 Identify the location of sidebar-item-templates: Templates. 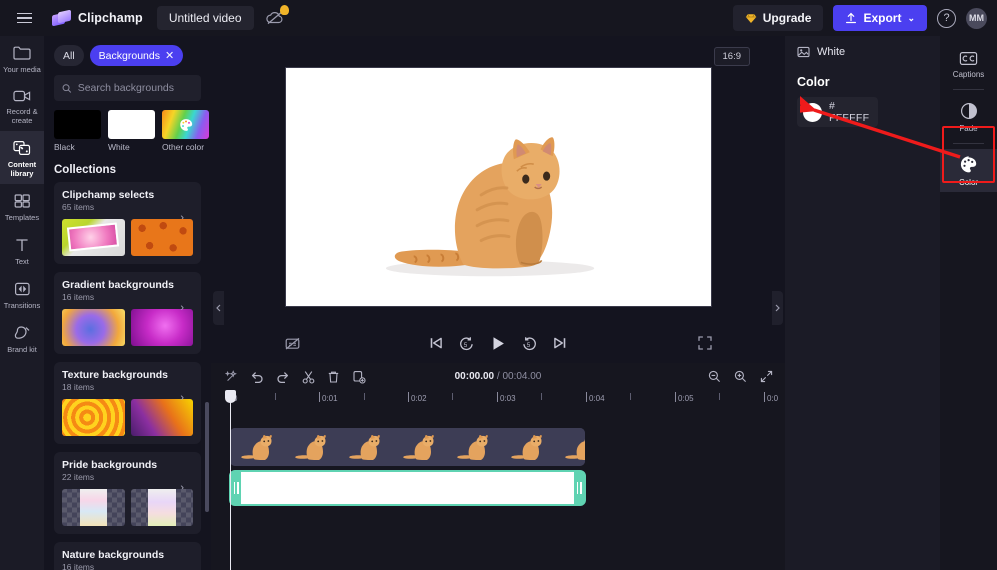
(22, 206).